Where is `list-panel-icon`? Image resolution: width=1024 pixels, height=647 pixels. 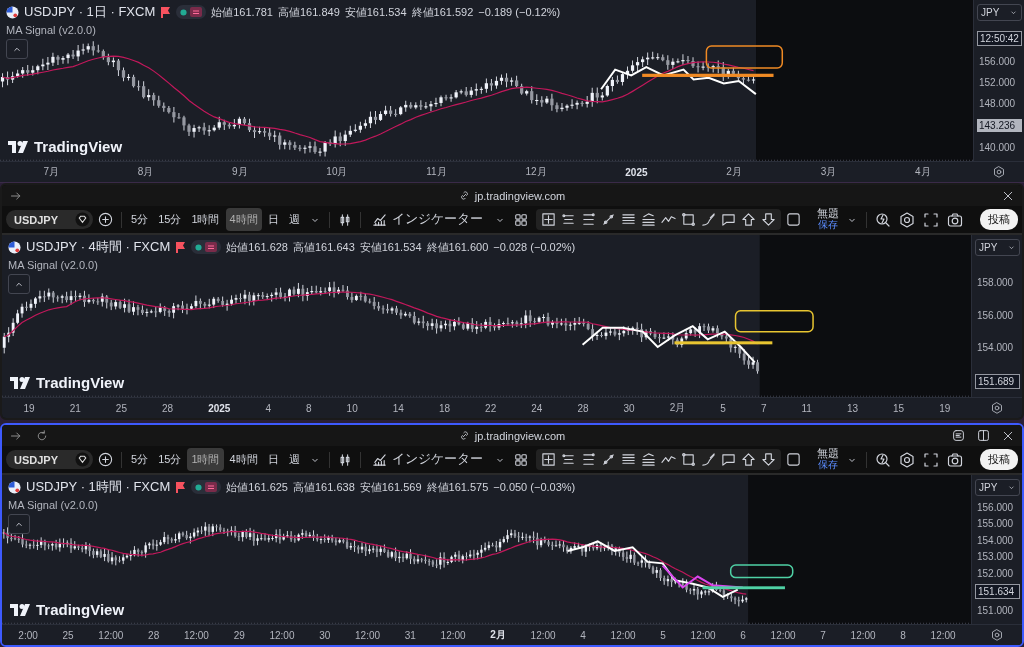 list-panel-icon is located at coordinates (958, 435).